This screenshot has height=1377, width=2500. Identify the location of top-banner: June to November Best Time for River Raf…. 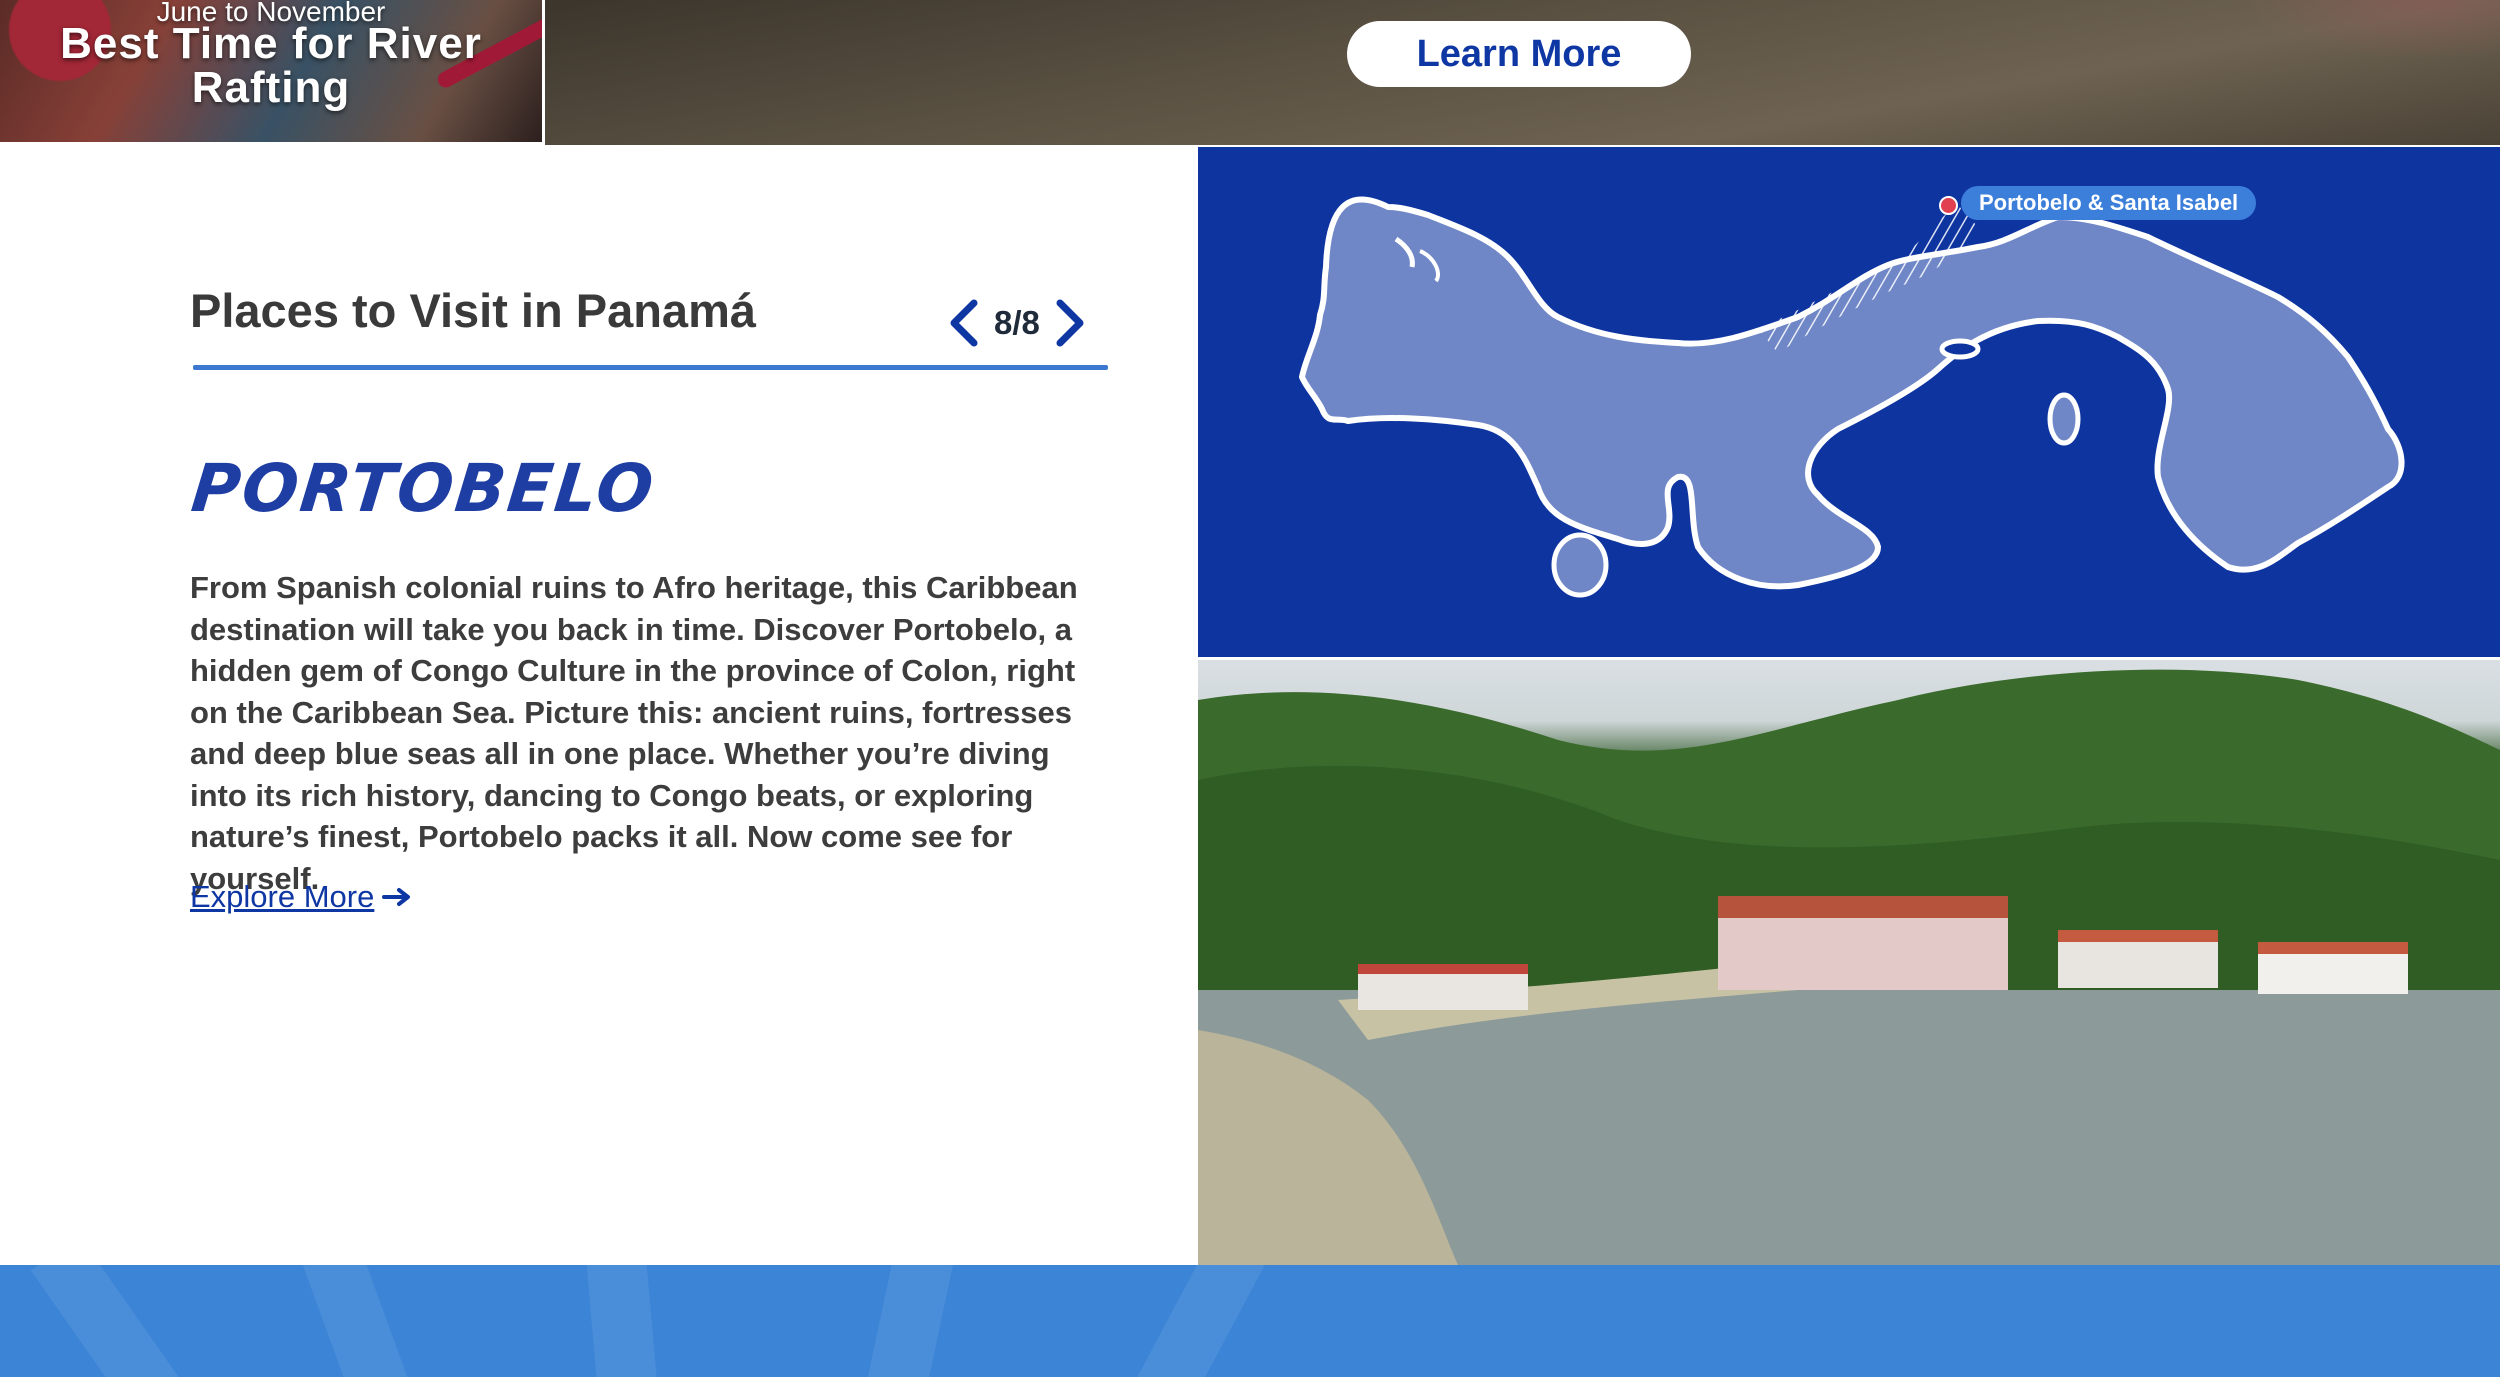
(1250, 72).